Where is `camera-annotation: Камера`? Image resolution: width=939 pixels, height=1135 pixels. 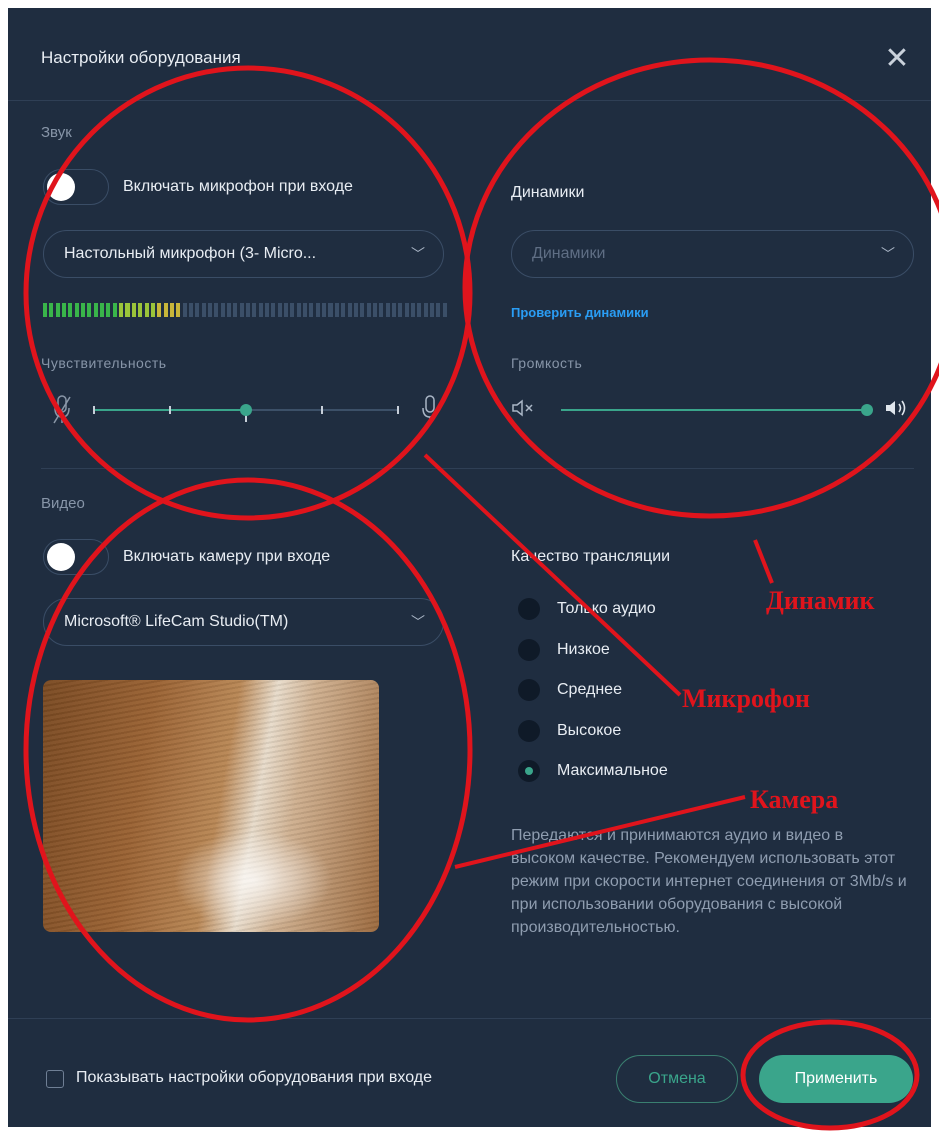 camera-annotation: Камера is located at coordinates (794, 799).